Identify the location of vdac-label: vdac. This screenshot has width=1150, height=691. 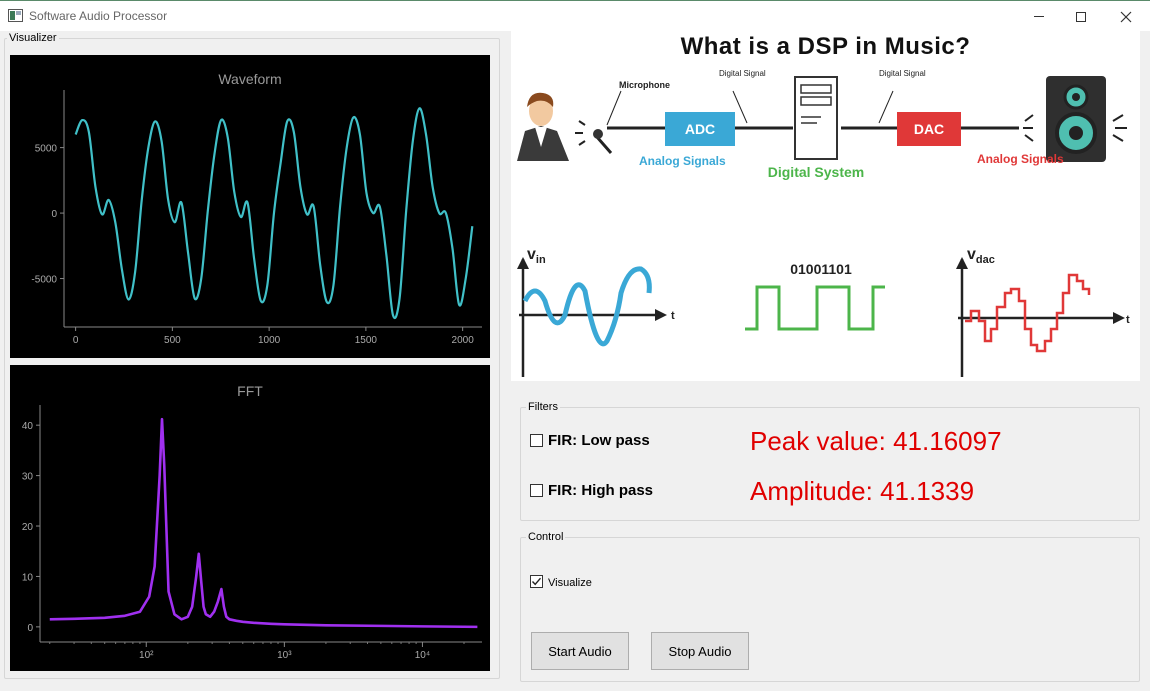
(981, 256).